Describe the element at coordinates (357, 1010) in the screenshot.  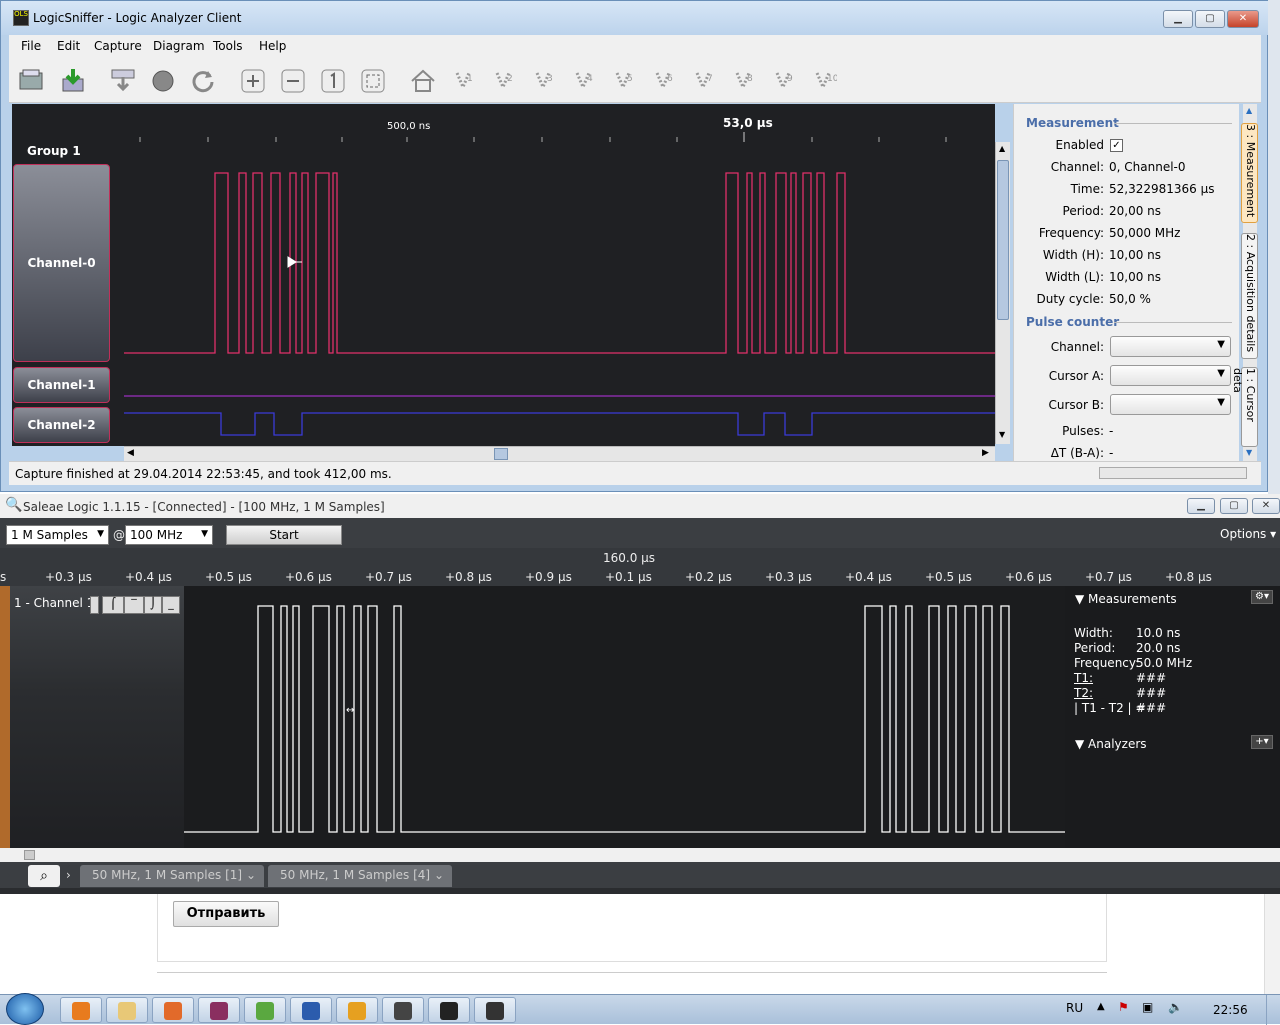
I see `info-icon` at that location.